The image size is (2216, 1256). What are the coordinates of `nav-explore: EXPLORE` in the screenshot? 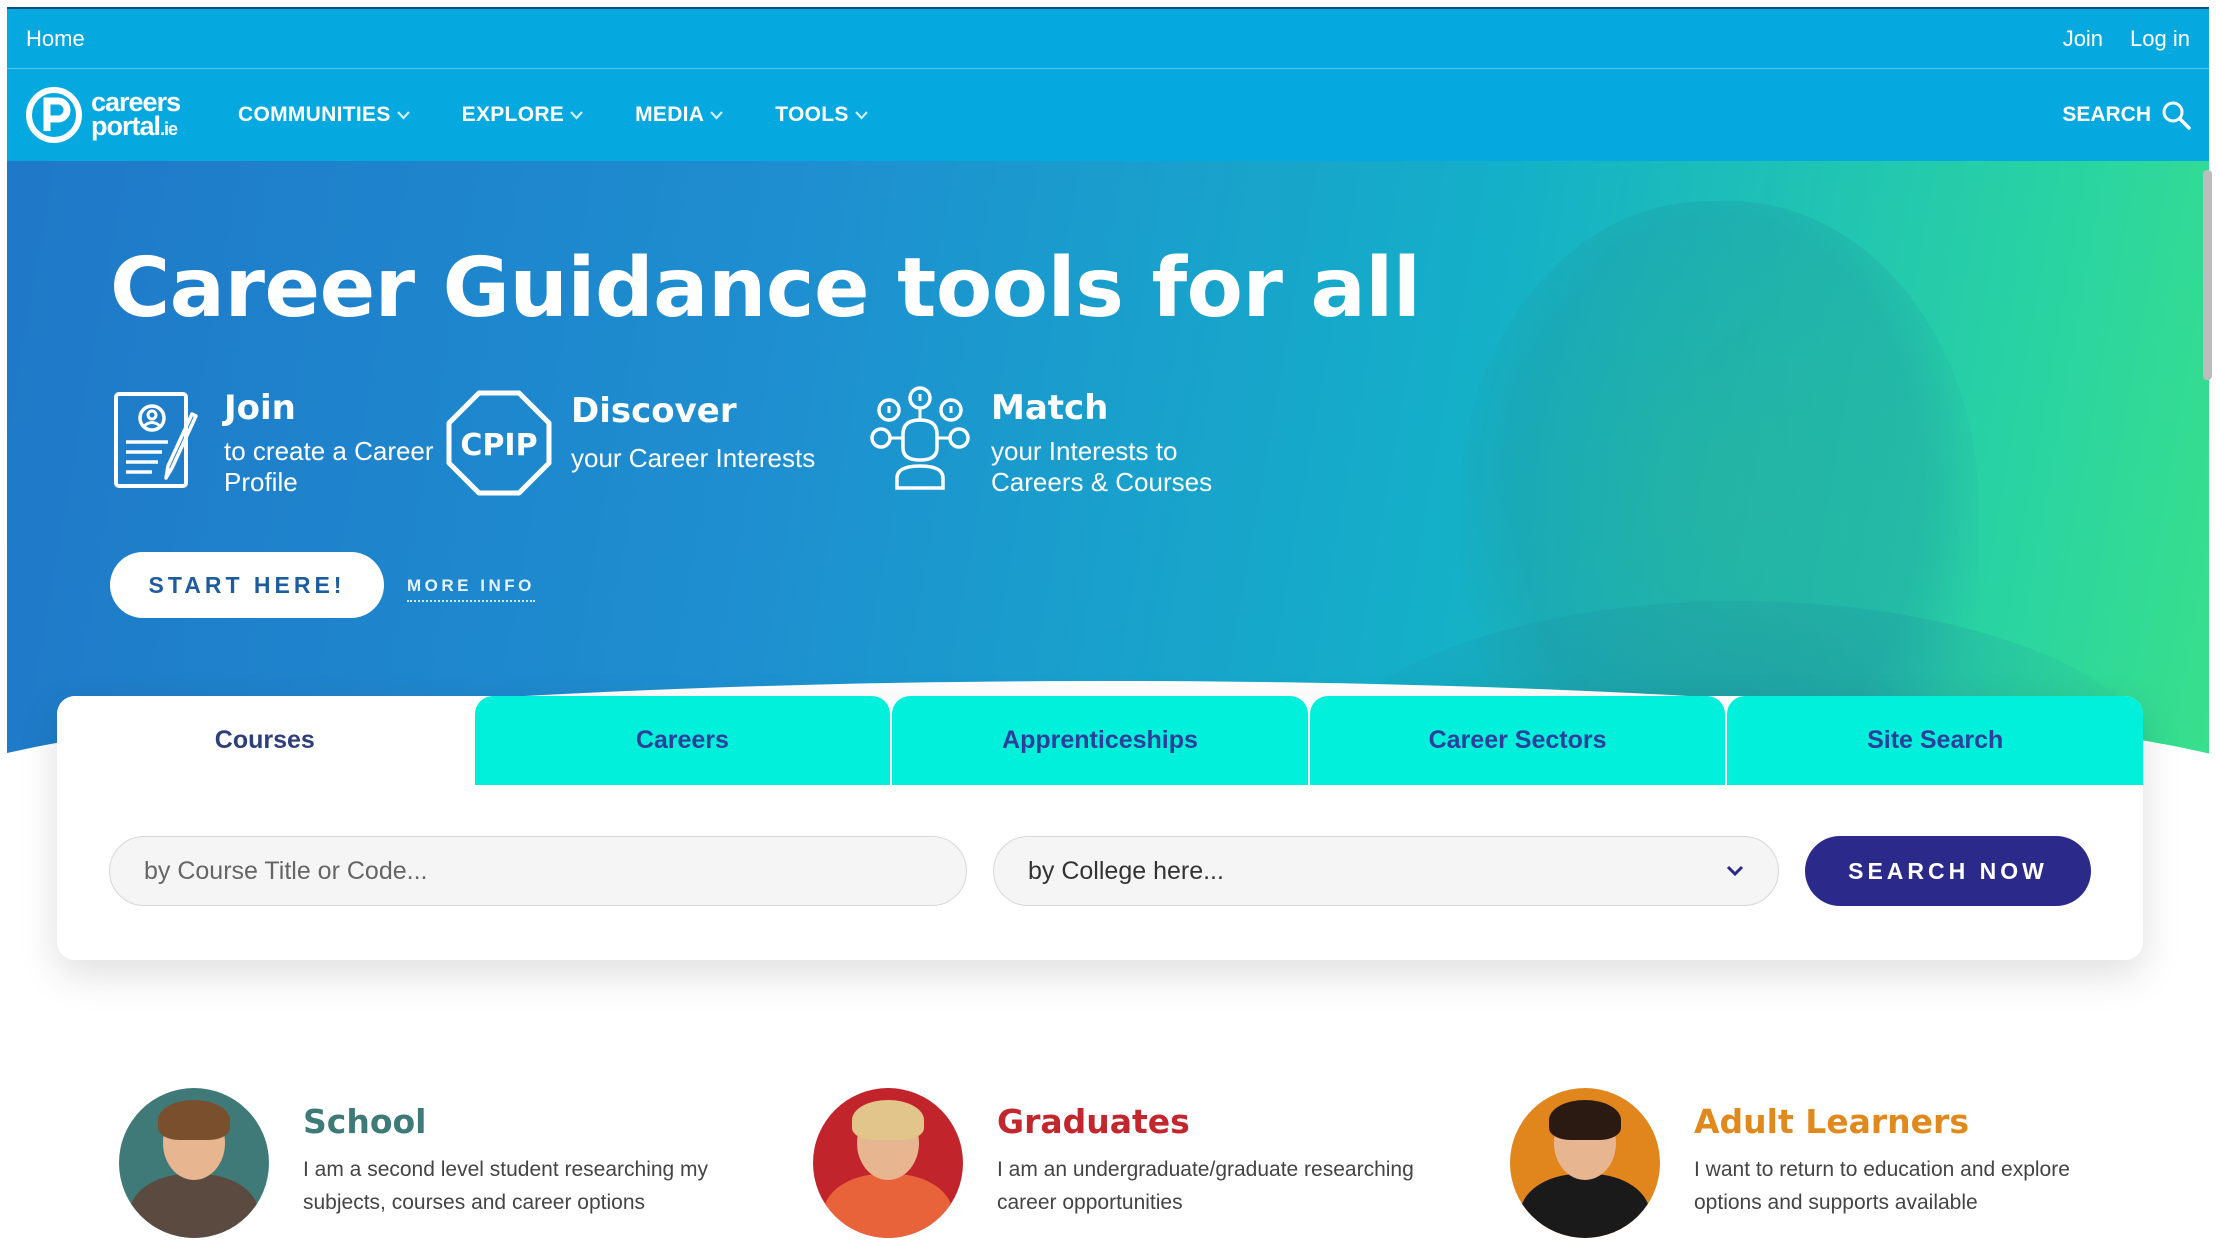 It's located at (522, 115).